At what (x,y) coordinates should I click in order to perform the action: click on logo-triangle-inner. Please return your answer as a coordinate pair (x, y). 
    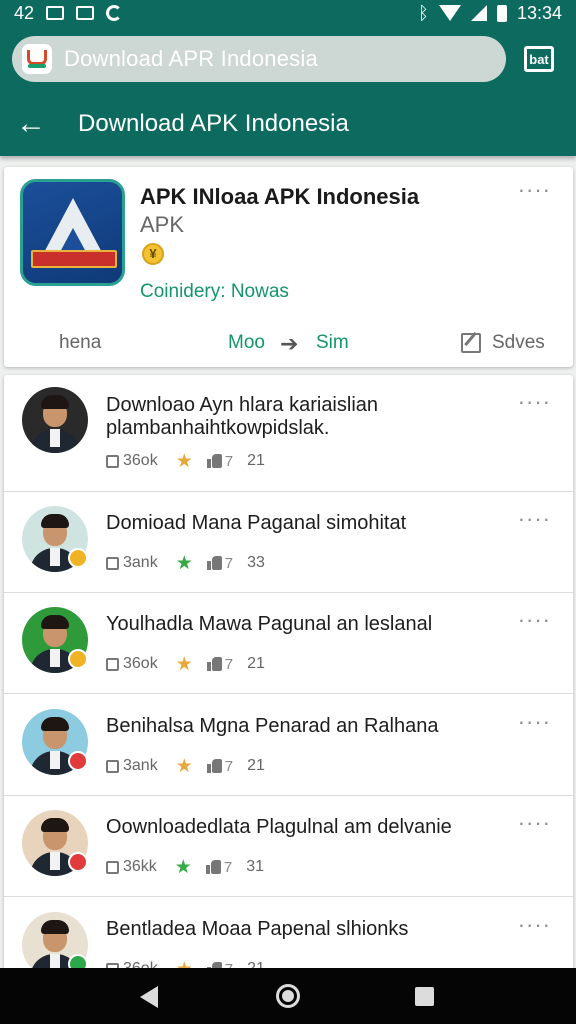
    Looking at the image, I should click on (73, 240).